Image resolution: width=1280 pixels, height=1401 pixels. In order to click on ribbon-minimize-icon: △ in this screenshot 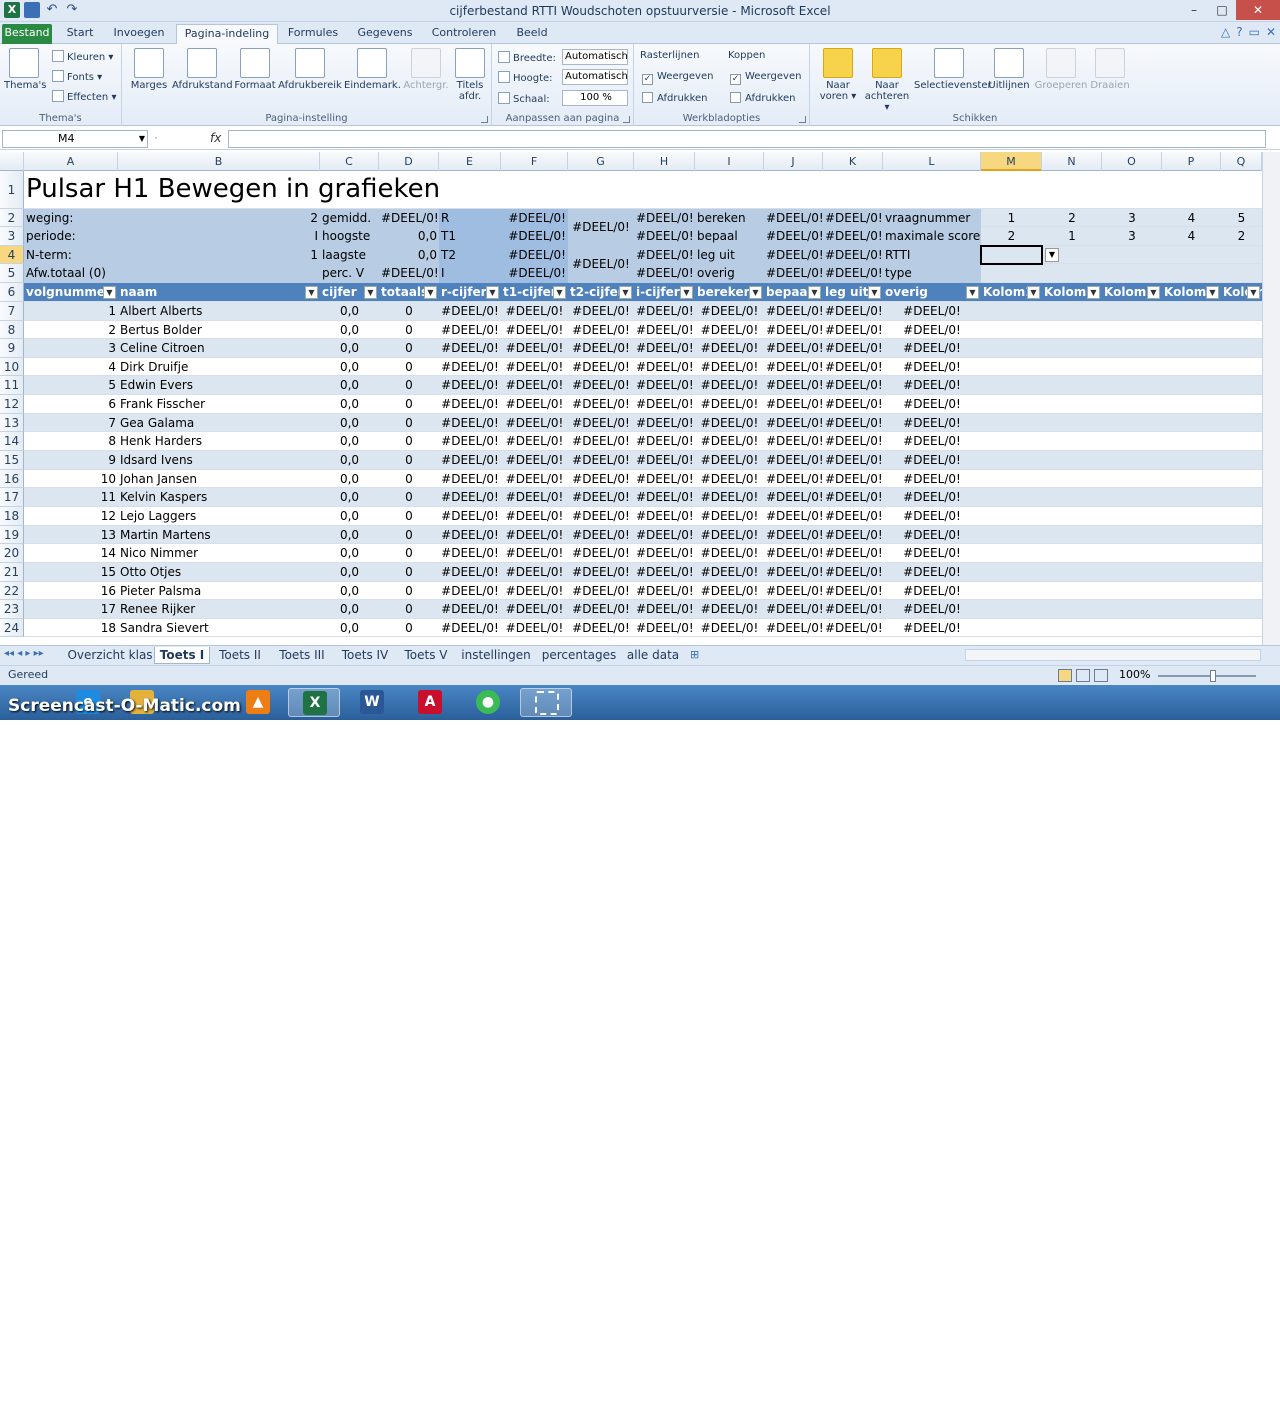, I will do `click(1225, 32)`.